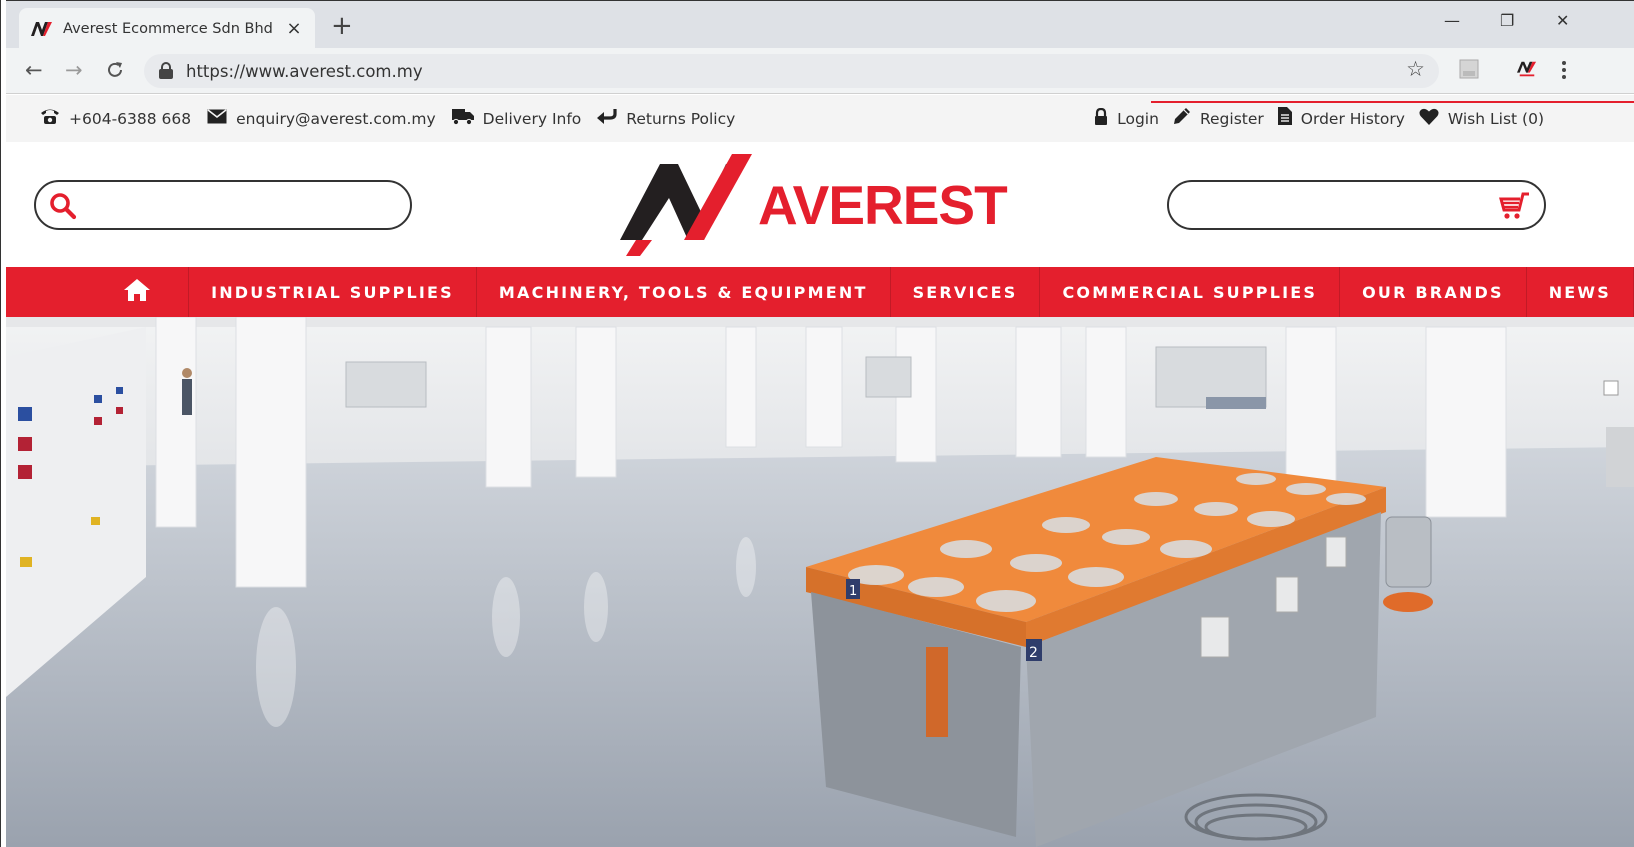  What do you see at coordinates (1033, 653) in the screenshot?
I see `bin-label-2: 2` at bounding box center [1033, 653].